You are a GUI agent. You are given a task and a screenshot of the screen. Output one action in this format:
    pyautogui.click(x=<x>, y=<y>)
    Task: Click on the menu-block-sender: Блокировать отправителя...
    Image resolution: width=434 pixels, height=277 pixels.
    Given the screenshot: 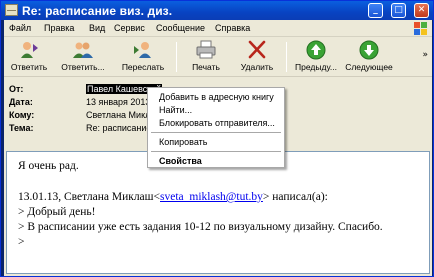 What is the action you would take?
    pyautogui.click(x=217, y=123)
    